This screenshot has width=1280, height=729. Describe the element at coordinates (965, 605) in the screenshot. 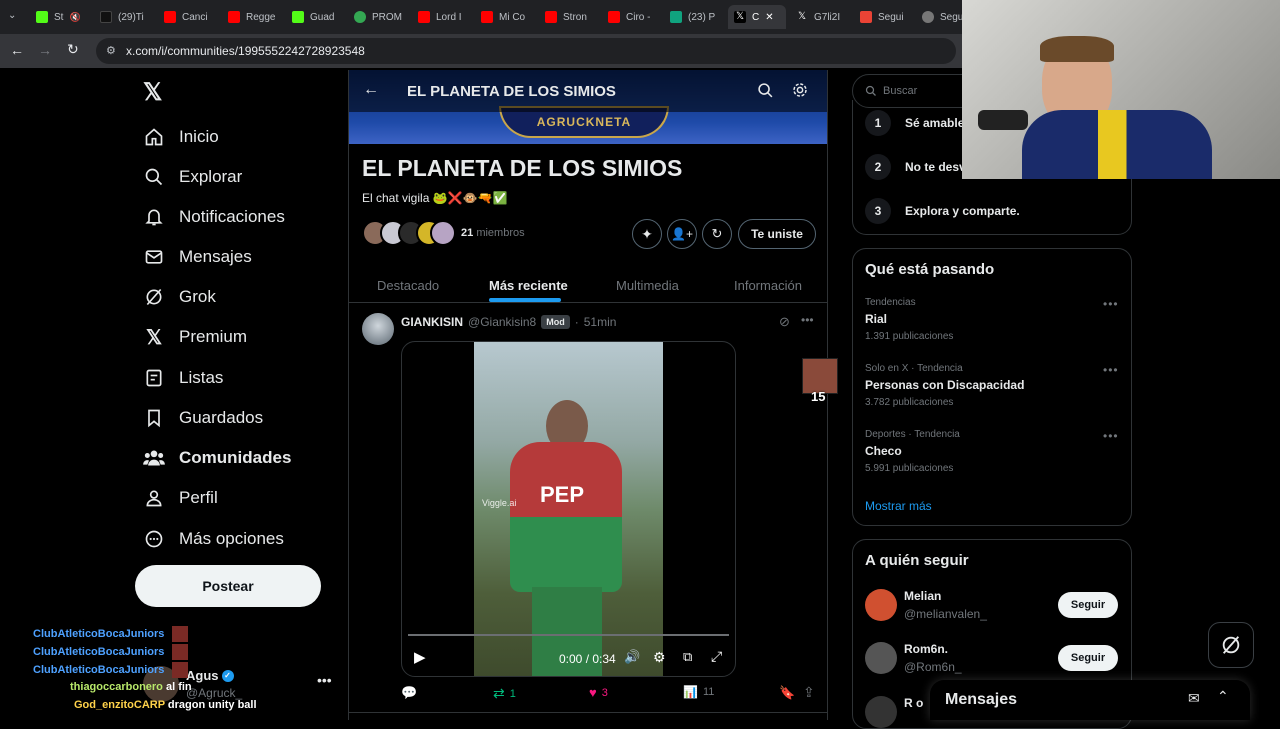

I see `follow-suggestion: Melian @melianvalen_` at that location.